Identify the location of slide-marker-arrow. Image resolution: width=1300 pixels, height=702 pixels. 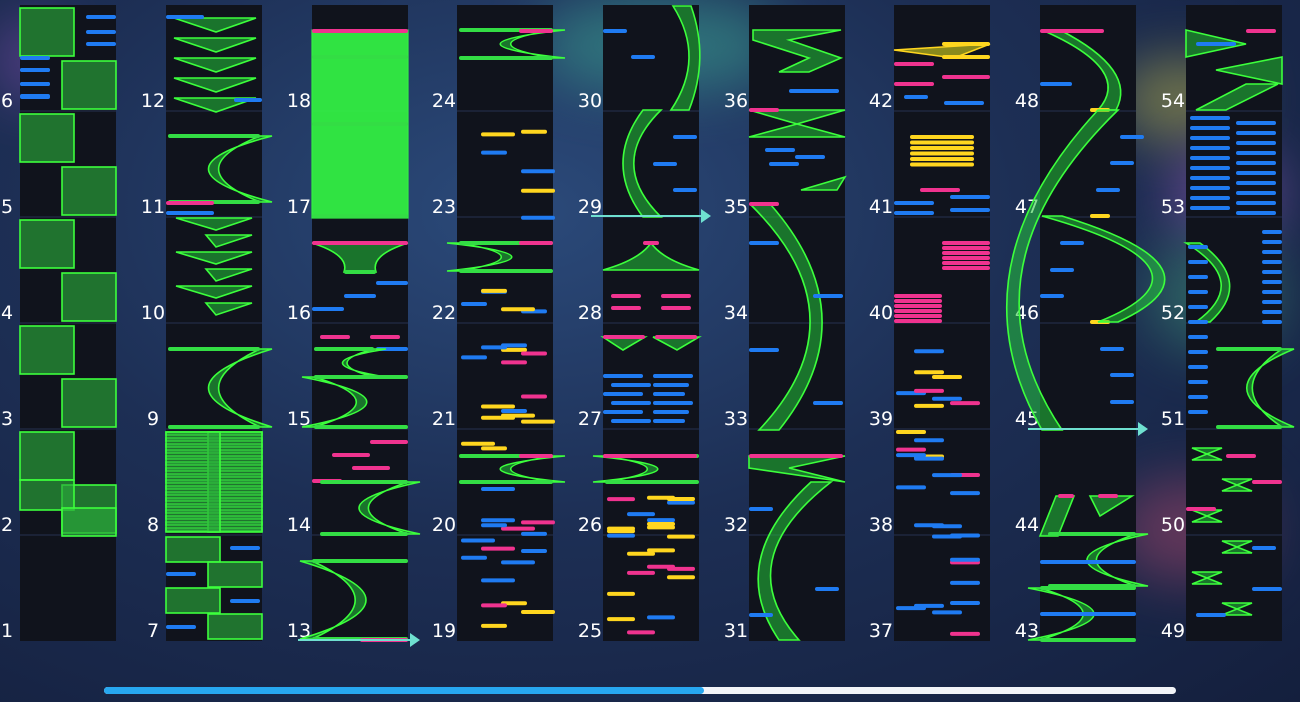
(1143, 429).